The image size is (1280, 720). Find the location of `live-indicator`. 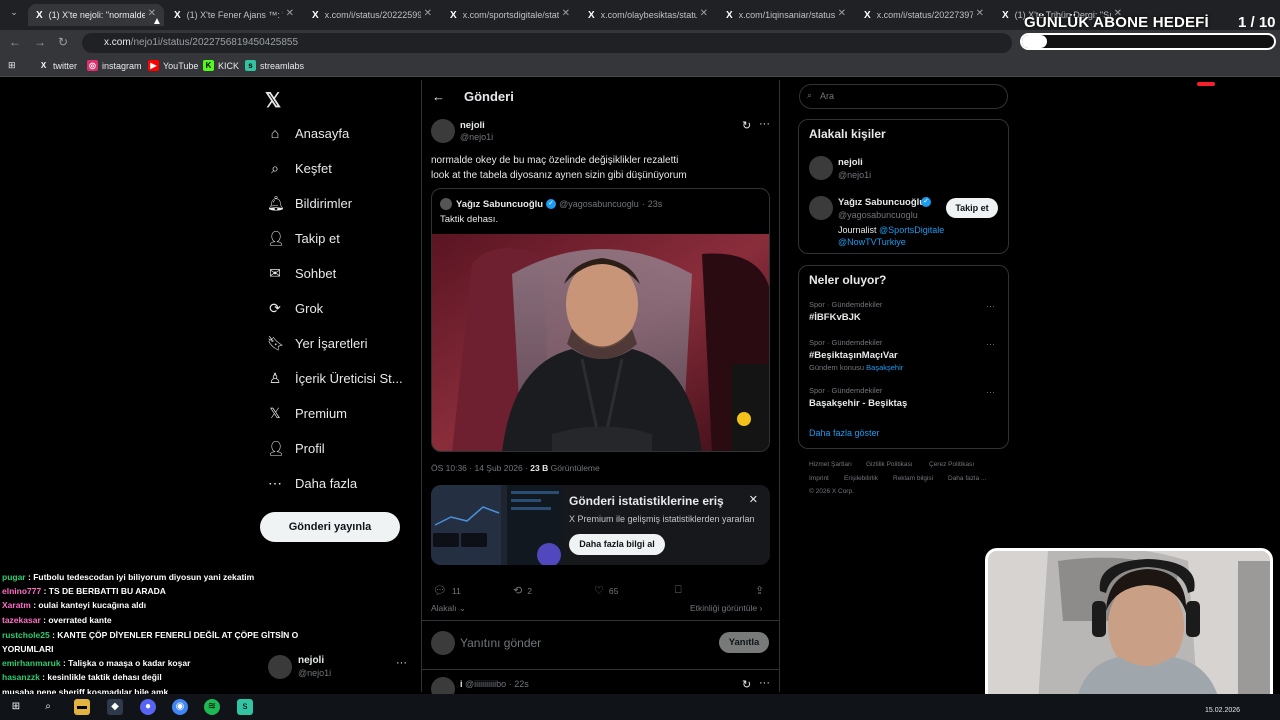

live-indicator is located at coordinates (1206, 84).